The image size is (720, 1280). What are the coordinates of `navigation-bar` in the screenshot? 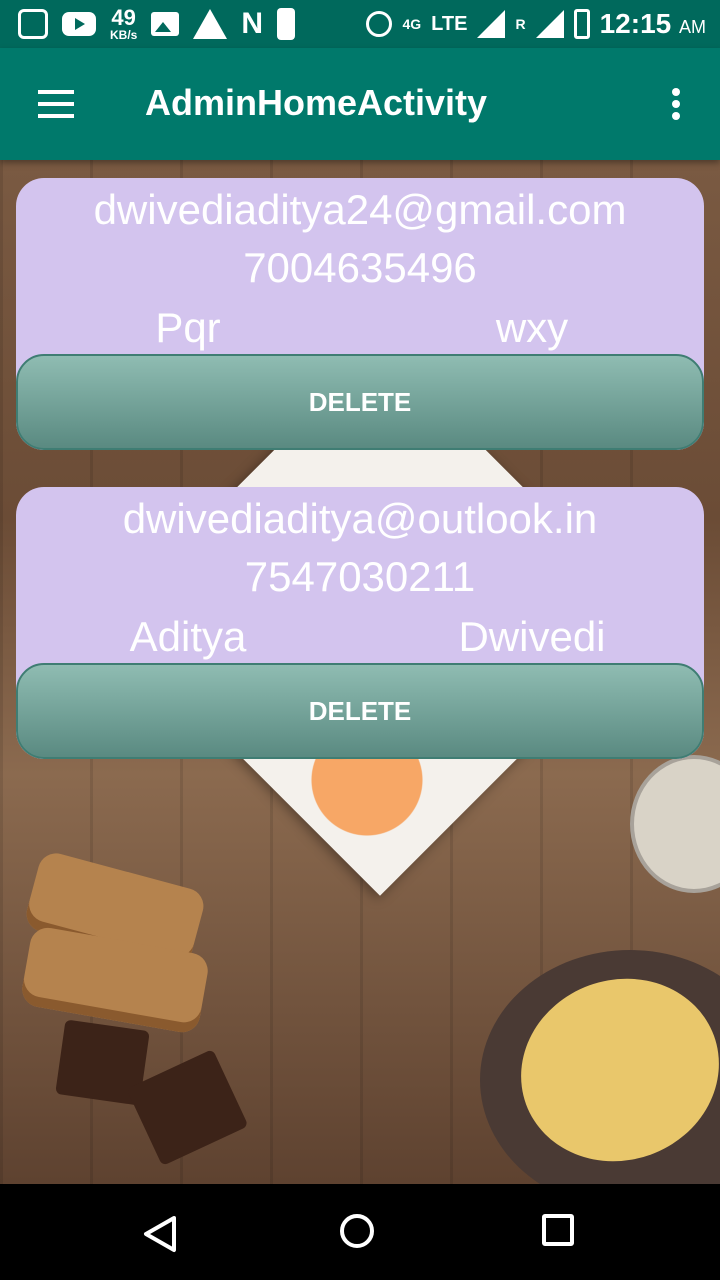 It's located at (360, 1232).